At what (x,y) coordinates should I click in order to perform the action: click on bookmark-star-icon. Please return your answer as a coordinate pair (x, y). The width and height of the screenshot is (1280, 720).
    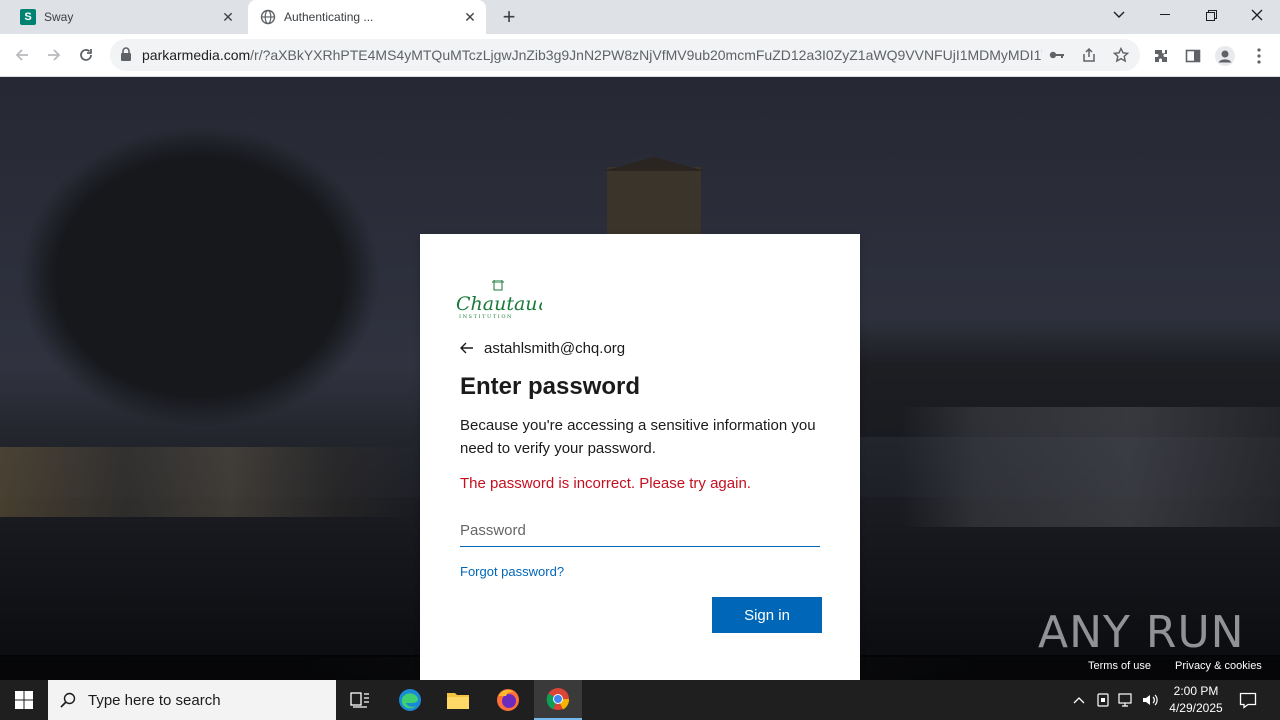
    Looking at the image, I should click on (1121, 55).